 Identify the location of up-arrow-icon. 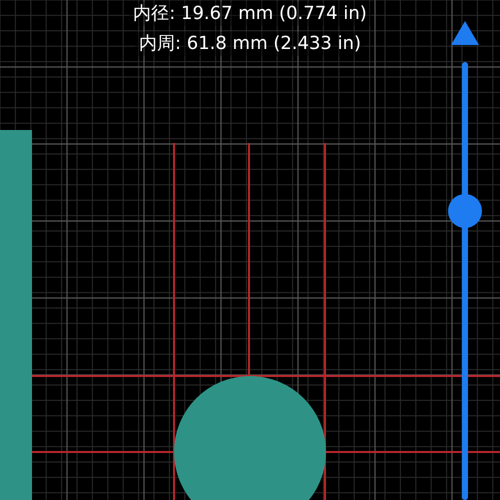
(465, 33).